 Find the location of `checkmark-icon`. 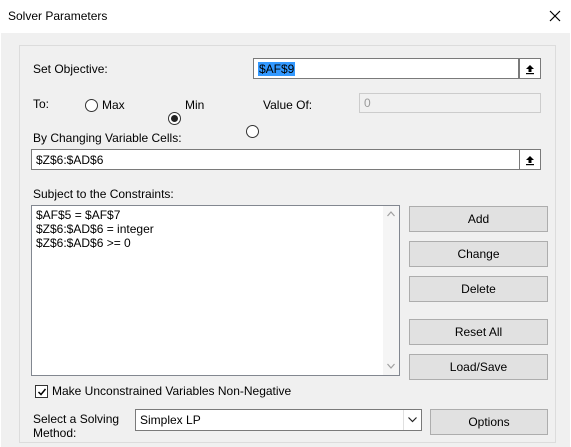

checkmark-icon is located at coordinates (41, 392).